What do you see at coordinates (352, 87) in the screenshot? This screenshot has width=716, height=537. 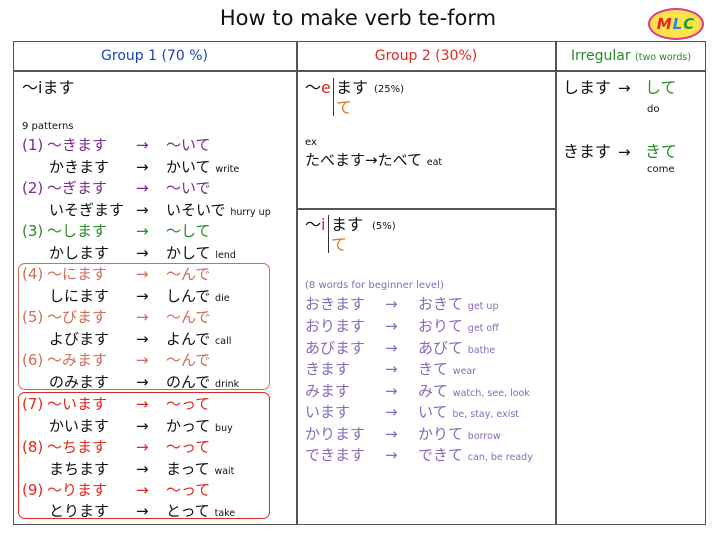 I see `e-masu: ます` at bounding box center [352, 87].